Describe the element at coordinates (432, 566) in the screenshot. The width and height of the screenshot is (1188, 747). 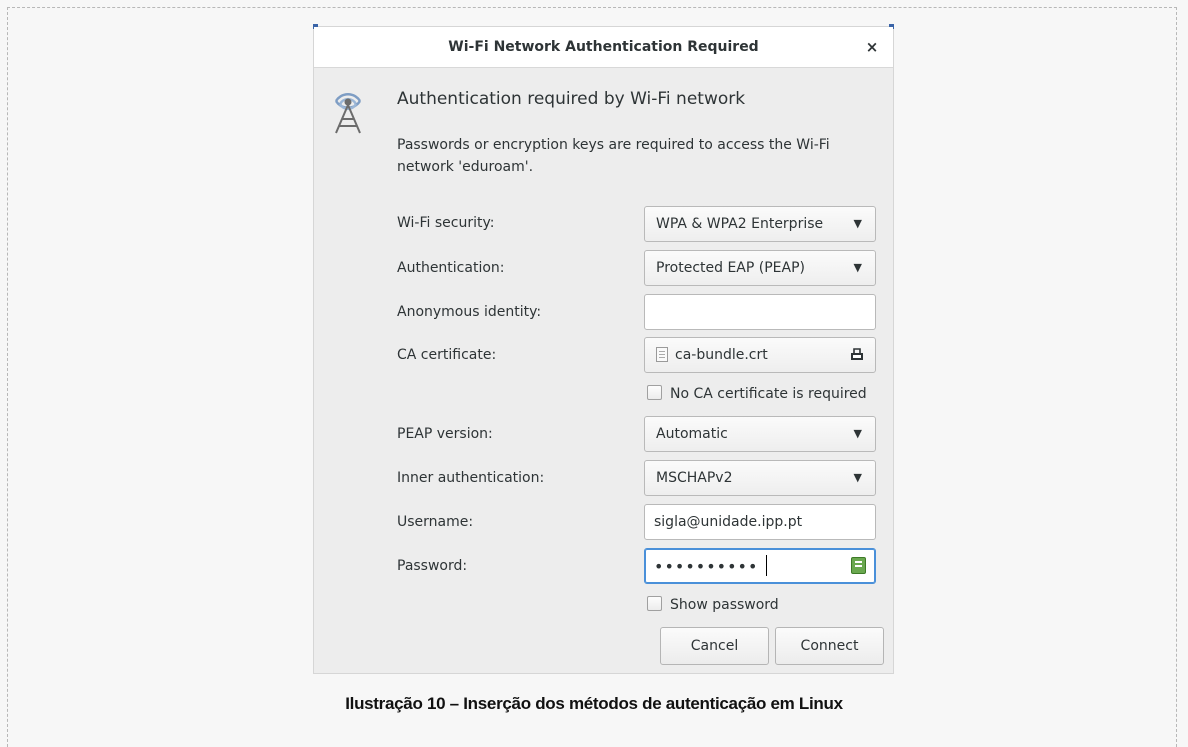
I see `password-label: Password:` at that location.